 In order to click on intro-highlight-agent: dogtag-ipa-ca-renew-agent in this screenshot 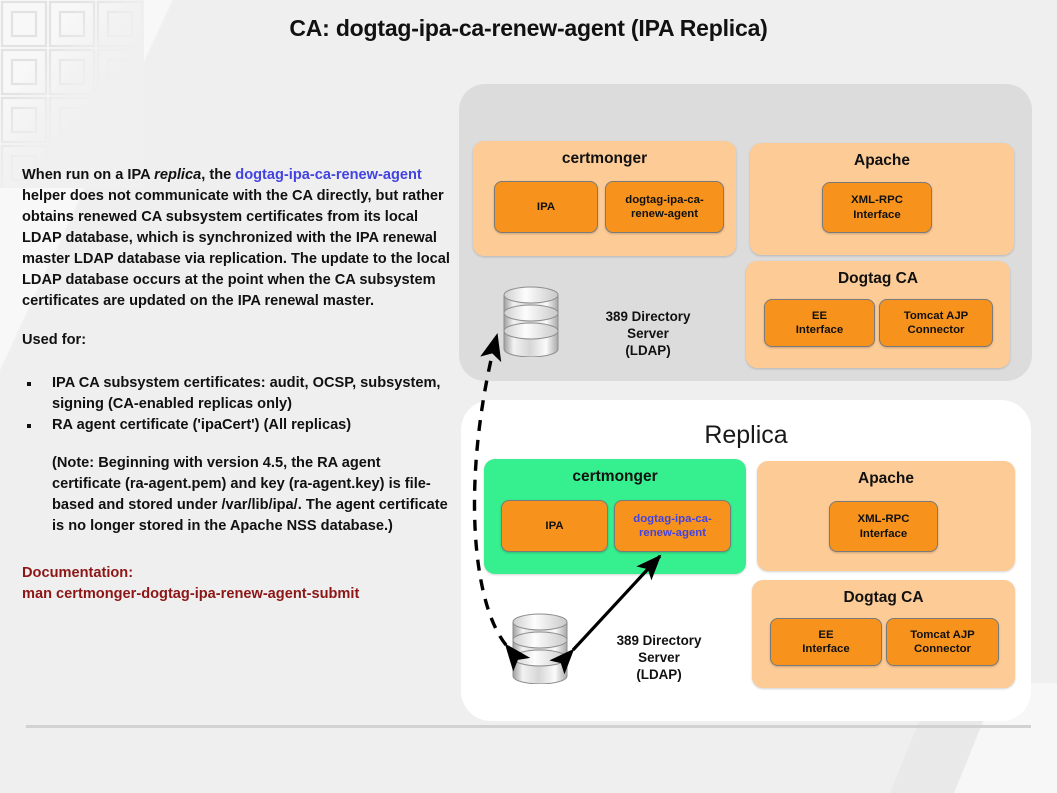, I will do `click(328, 175)`.